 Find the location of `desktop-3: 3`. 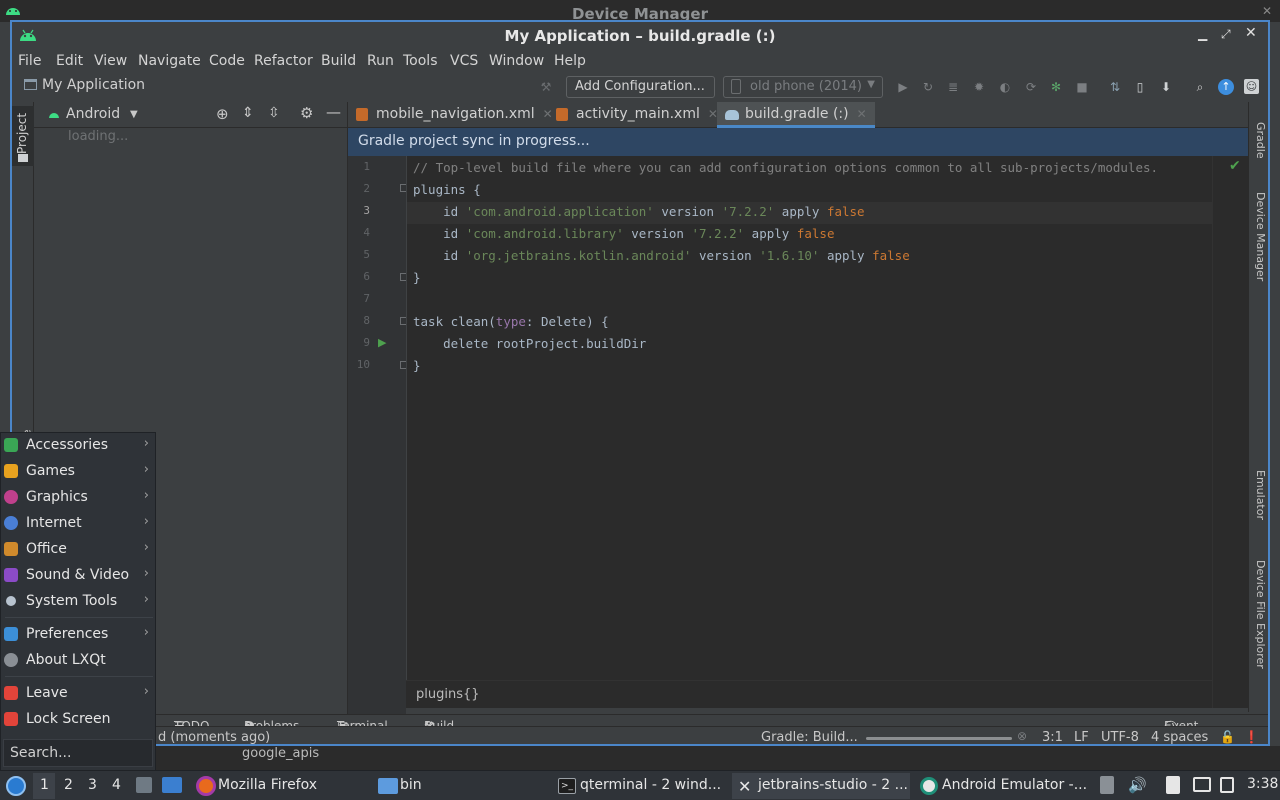

desktop-3: 3 is located at coordinates (92, 785).